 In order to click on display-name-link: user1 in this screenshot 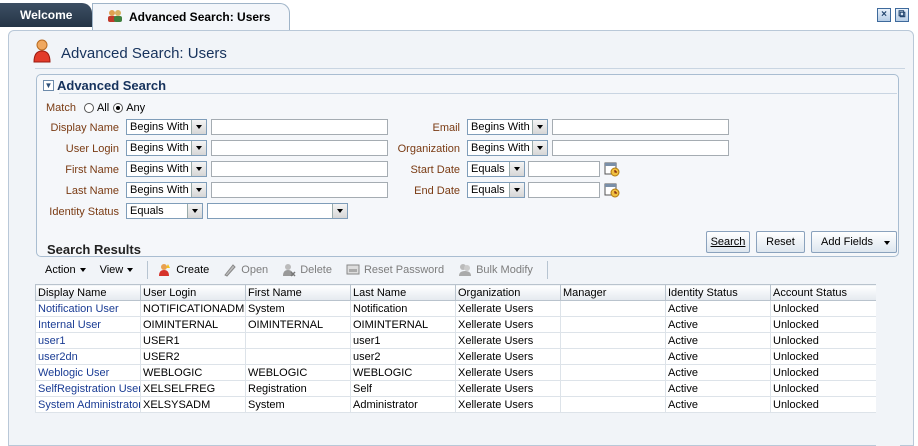, I will do `click(88, 340)`.